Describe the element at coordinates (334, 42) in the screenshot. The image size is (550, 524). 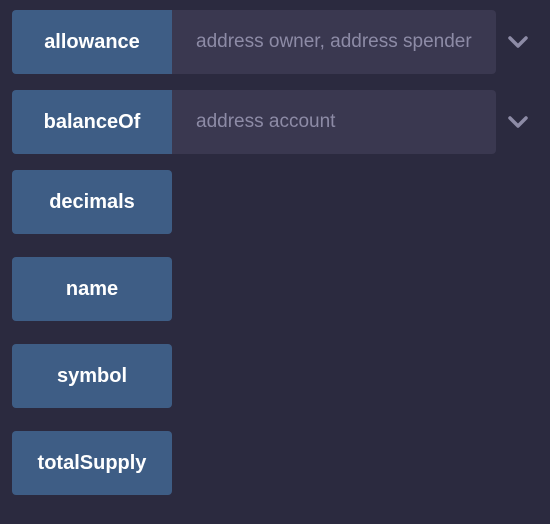
I see `allowance-args-input` at that location.